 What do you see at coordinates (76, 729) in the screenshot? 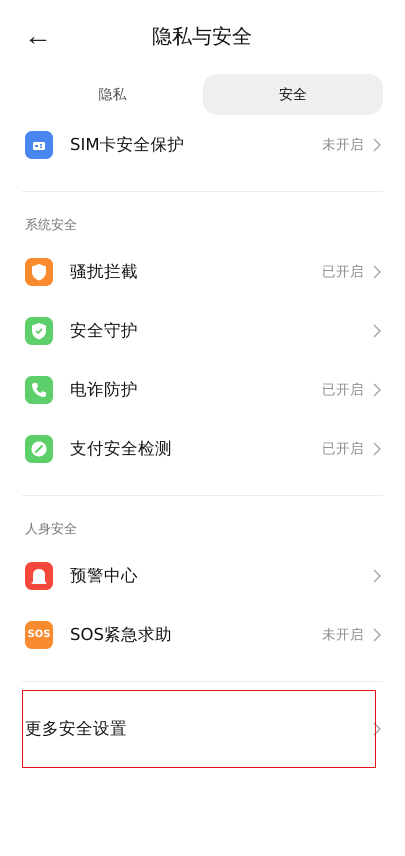
I see `row-label: 更多安全设置` at bounding box center [76, 729].